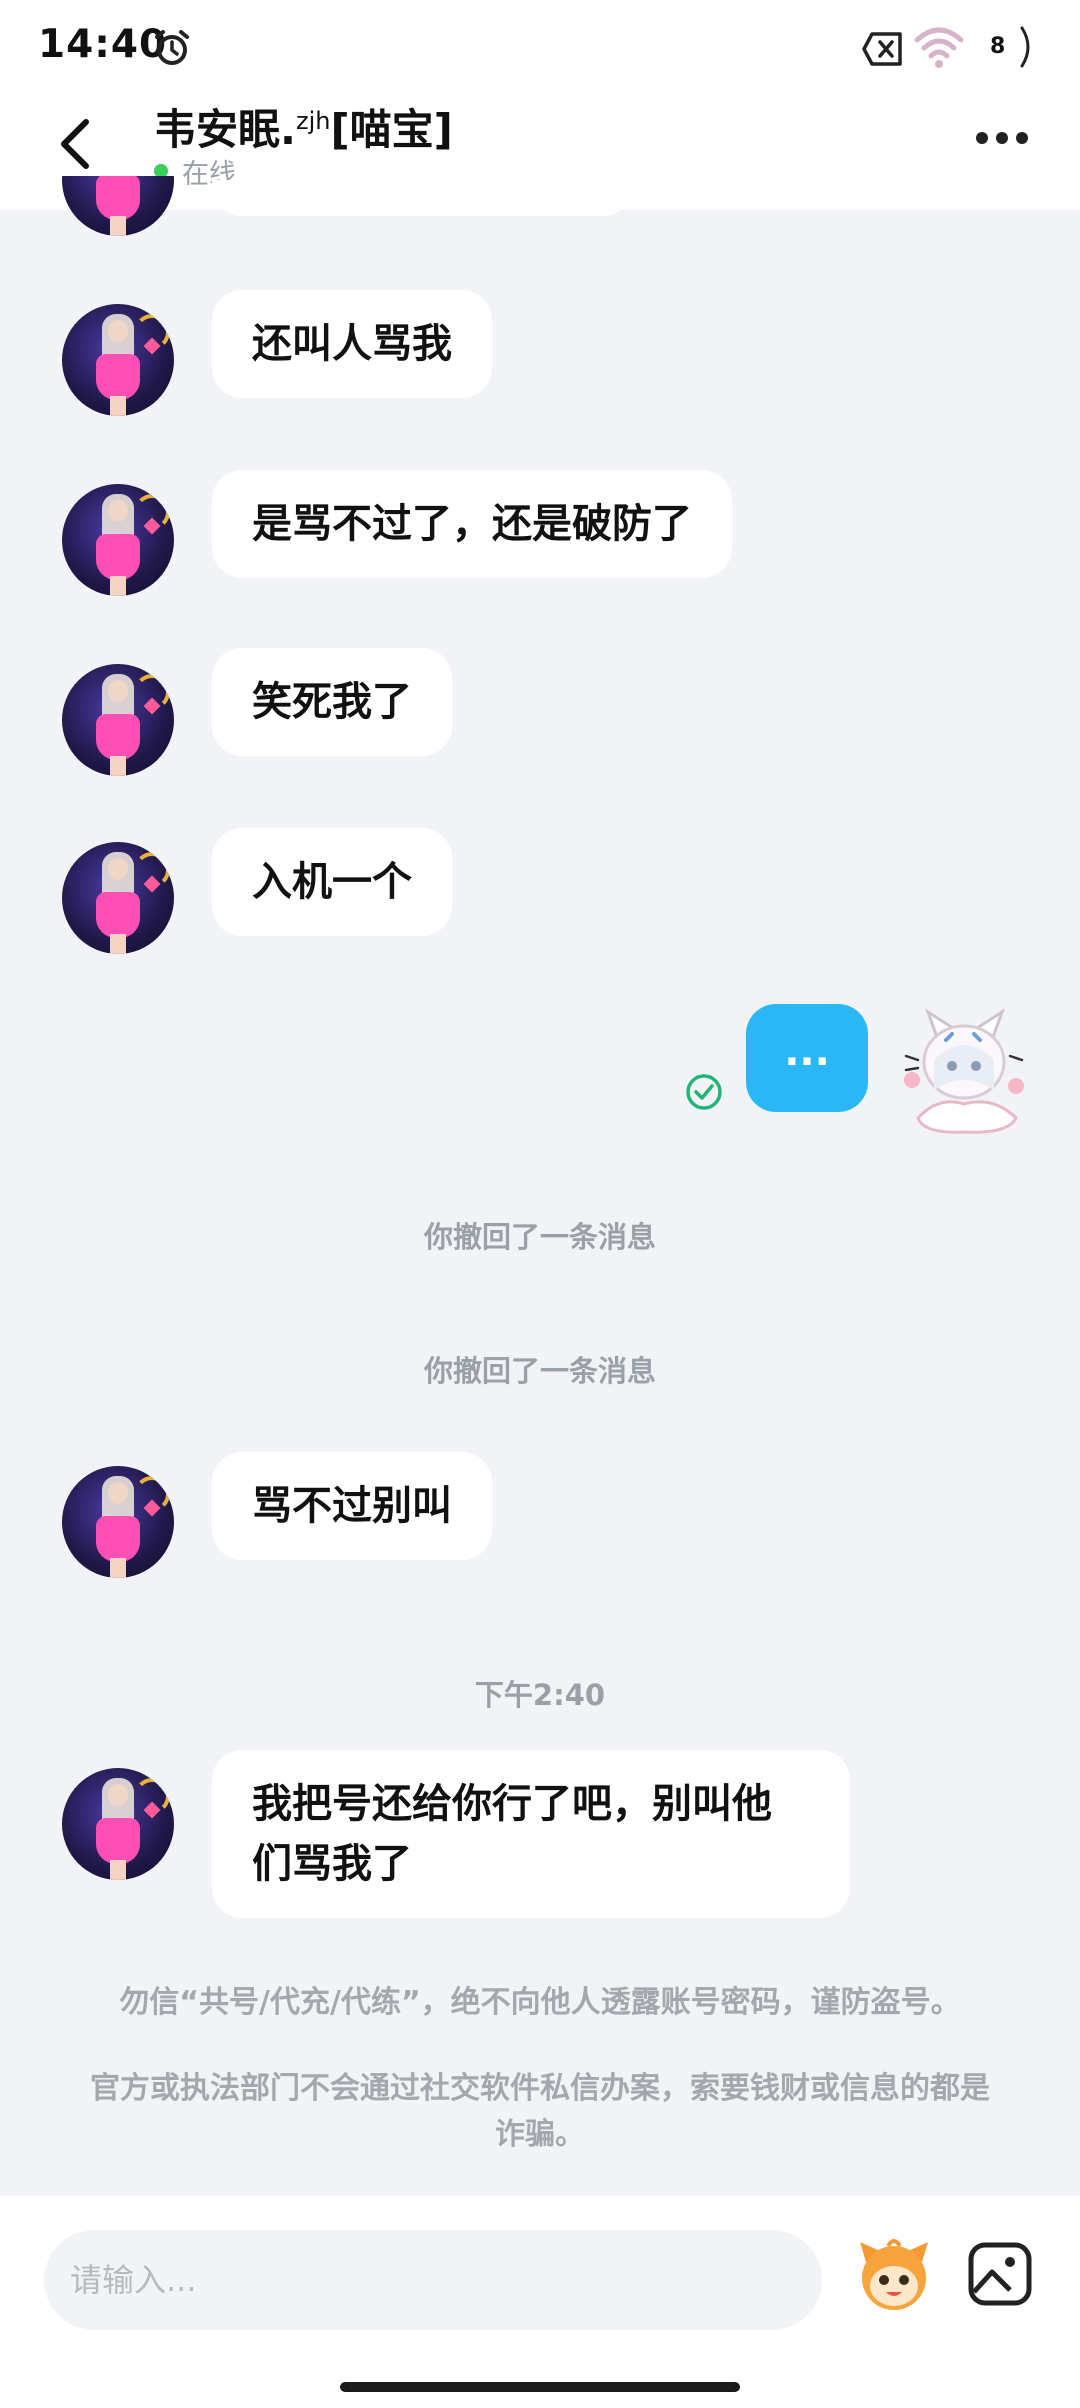  What do you see at coordinates (964, 1070) in the screenshot?
I see `my-avatar` at bounding box center [964, 1070].